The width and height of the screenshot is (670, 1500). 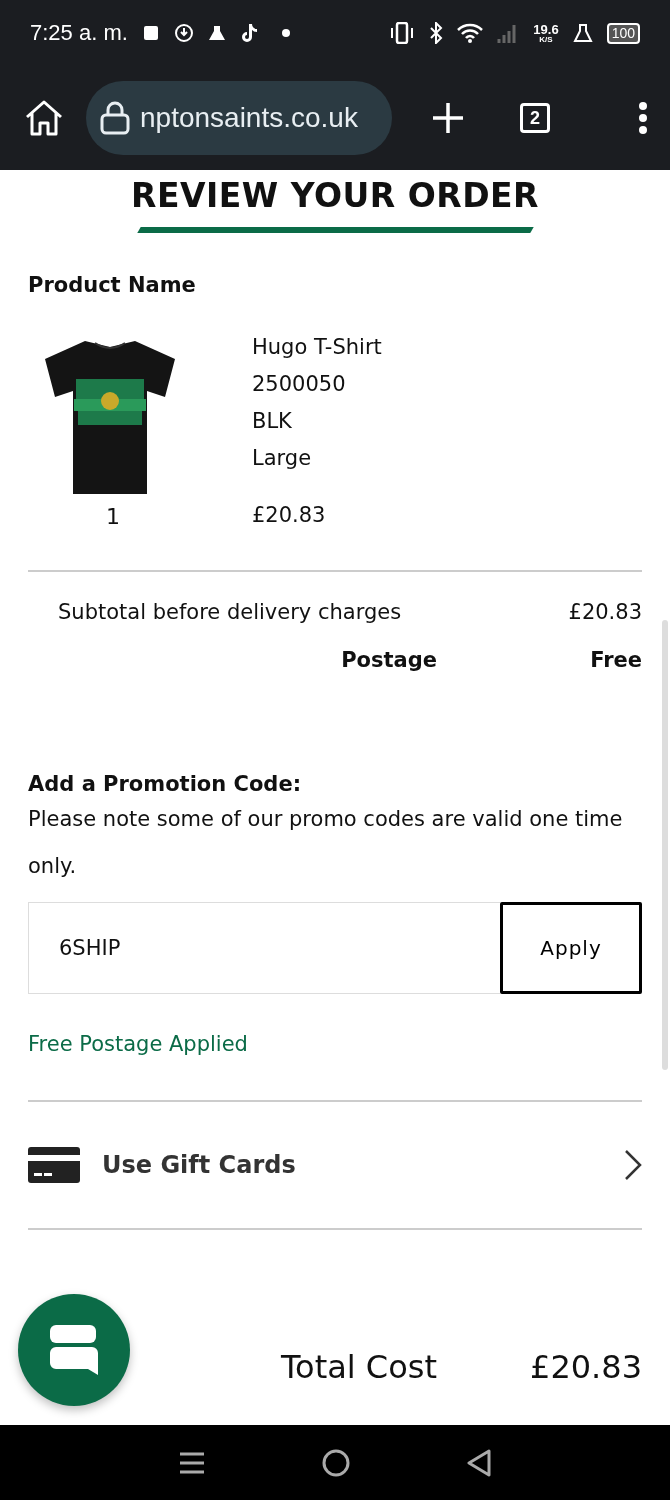 What do you see at coordinates (285, 33) in the screenshot?
I see `dot-icon` at bounding box center [285, 33].